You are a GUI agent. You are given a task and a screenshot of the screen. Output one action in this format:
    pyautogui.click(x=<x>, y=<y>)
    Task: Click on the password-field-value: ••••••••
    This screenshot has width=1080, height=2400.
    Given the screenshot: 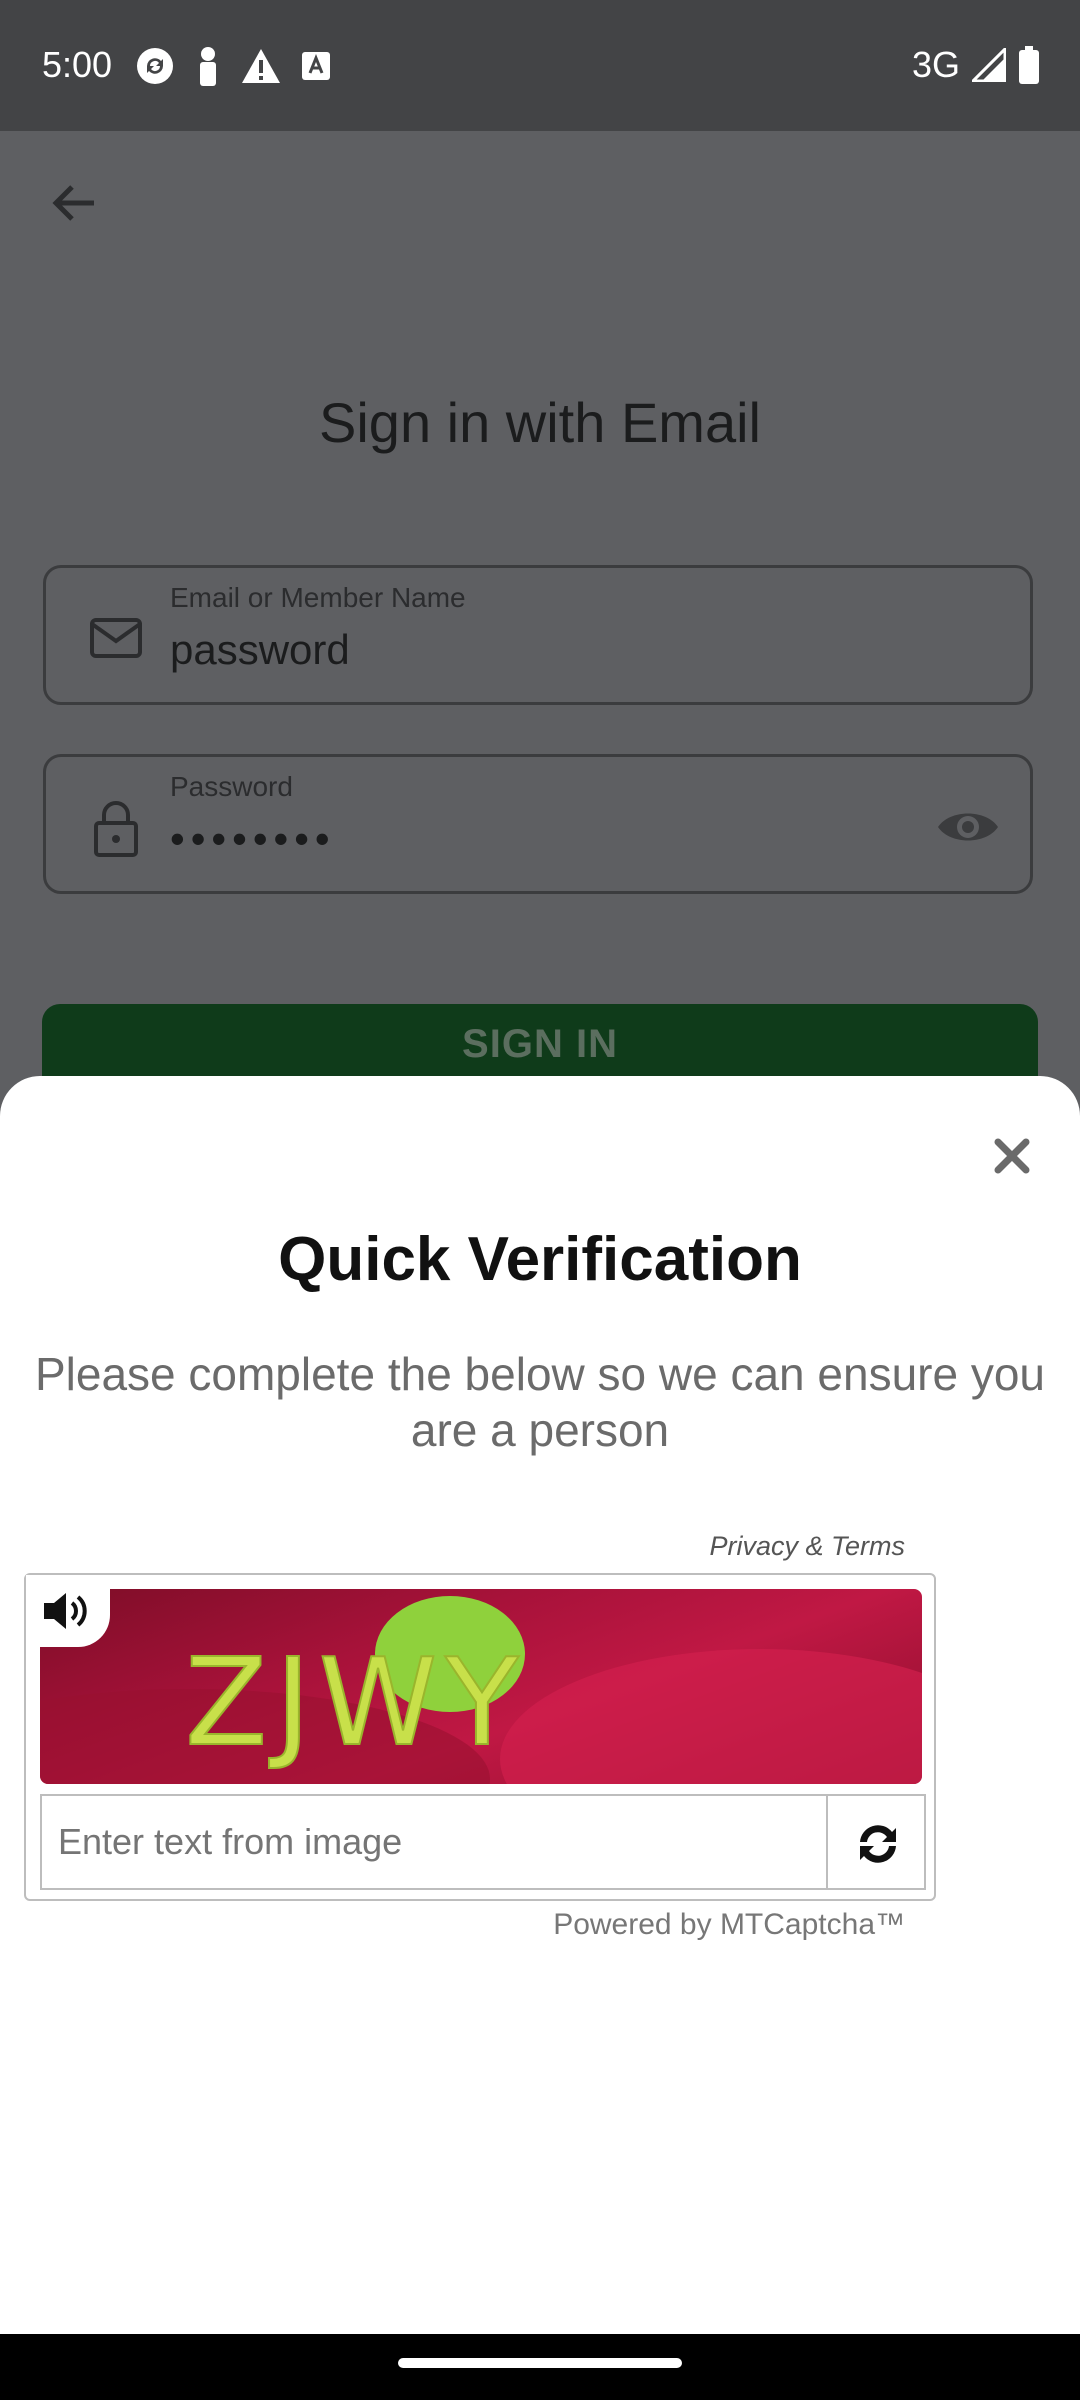 What is the action you would take?
    pyautogui.click(x=253, y=838)
    